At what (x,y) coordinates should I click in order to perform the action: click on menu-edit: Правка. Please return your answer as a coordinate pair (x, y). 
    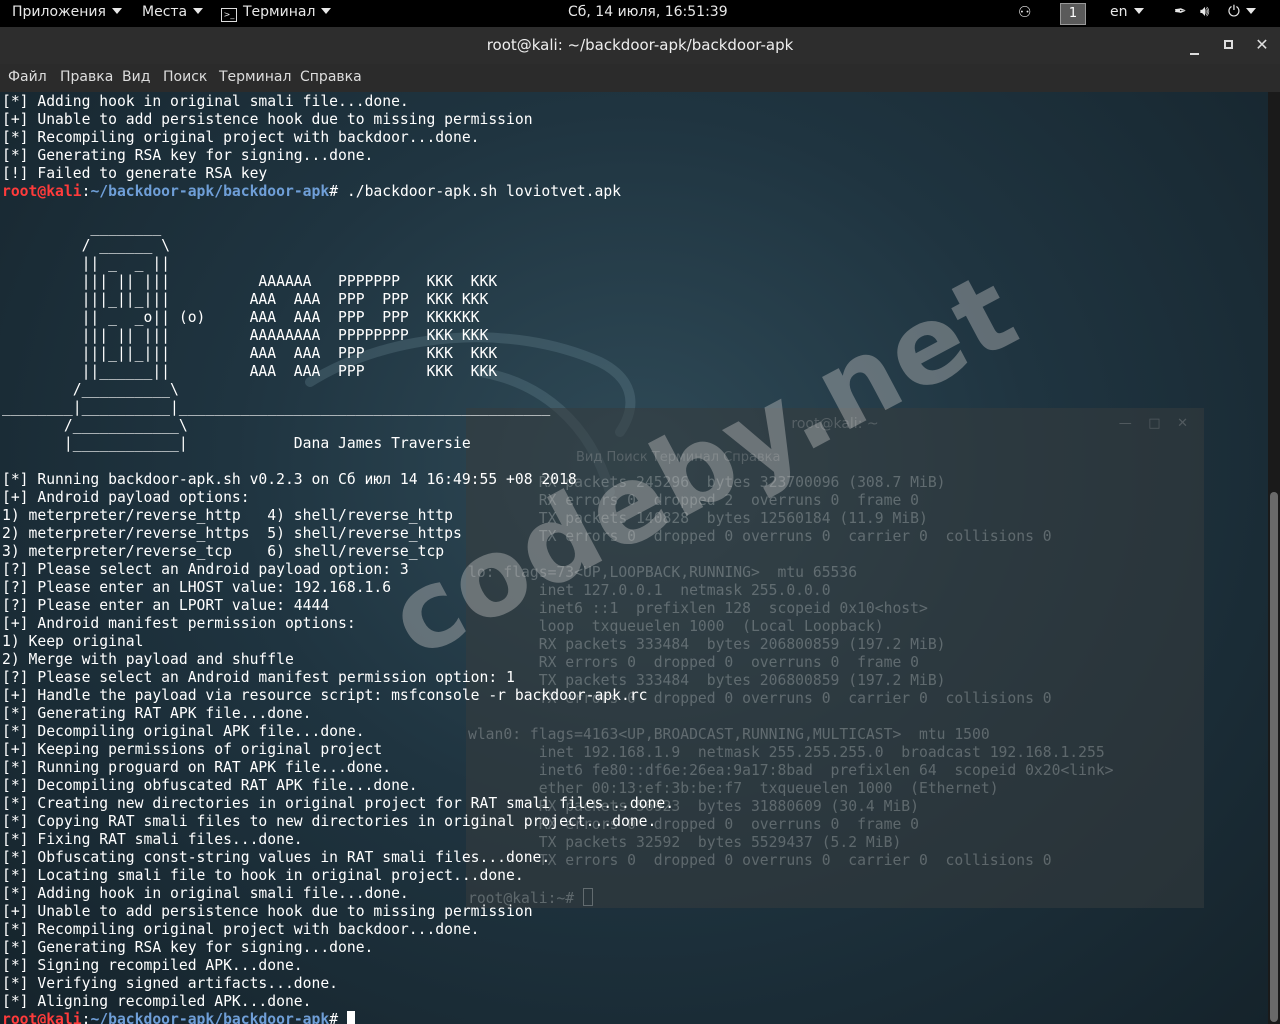
    Looking at the image, I should click on (86, 77).